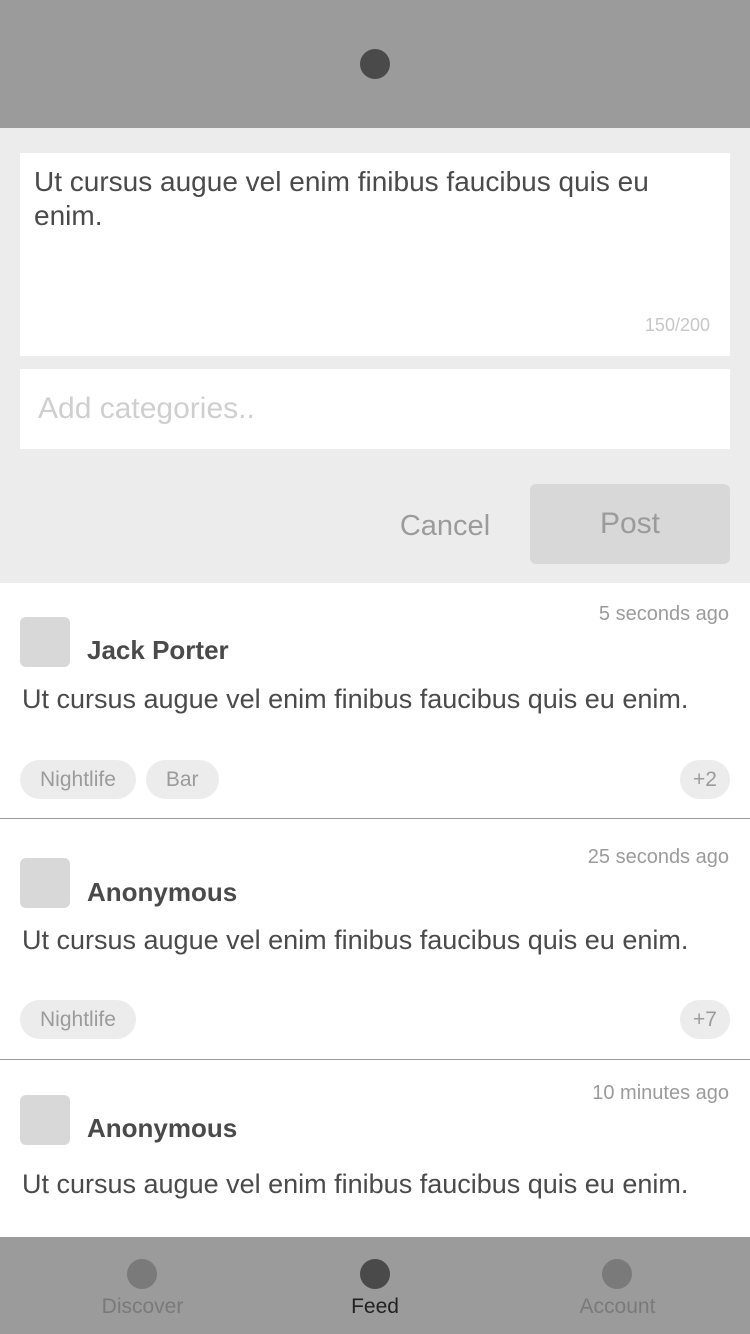  What do you see at coordinates (375, 1306) in the screenshot?
I see `tab-label: Feed` at bounding box center [375, 1306].